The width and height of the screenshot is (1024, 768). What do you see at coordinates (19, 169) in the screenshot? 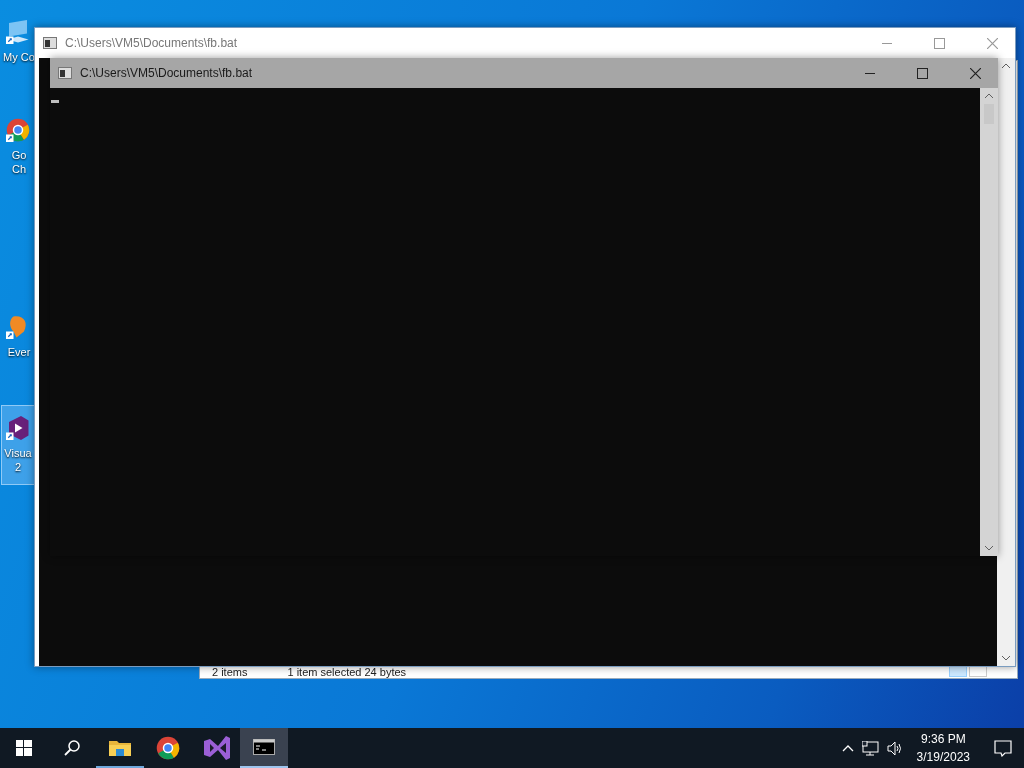
I see `icon-label: Ch` at bounding box center [19, 169].